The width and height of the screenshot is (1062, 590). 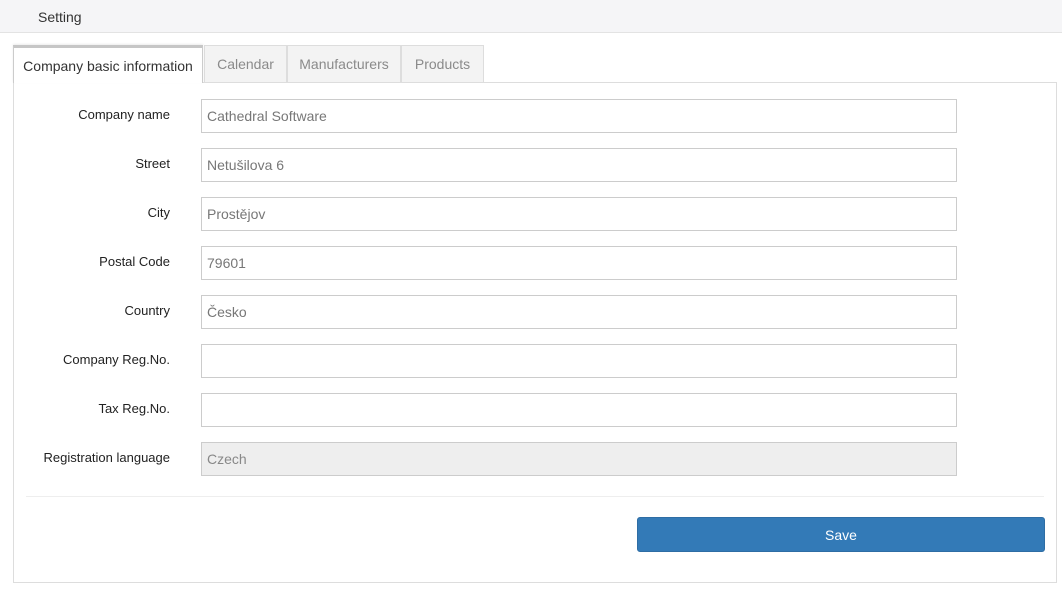 I want to click on tab-manufacturers: Manufacturers, so click(x=344, y=63).